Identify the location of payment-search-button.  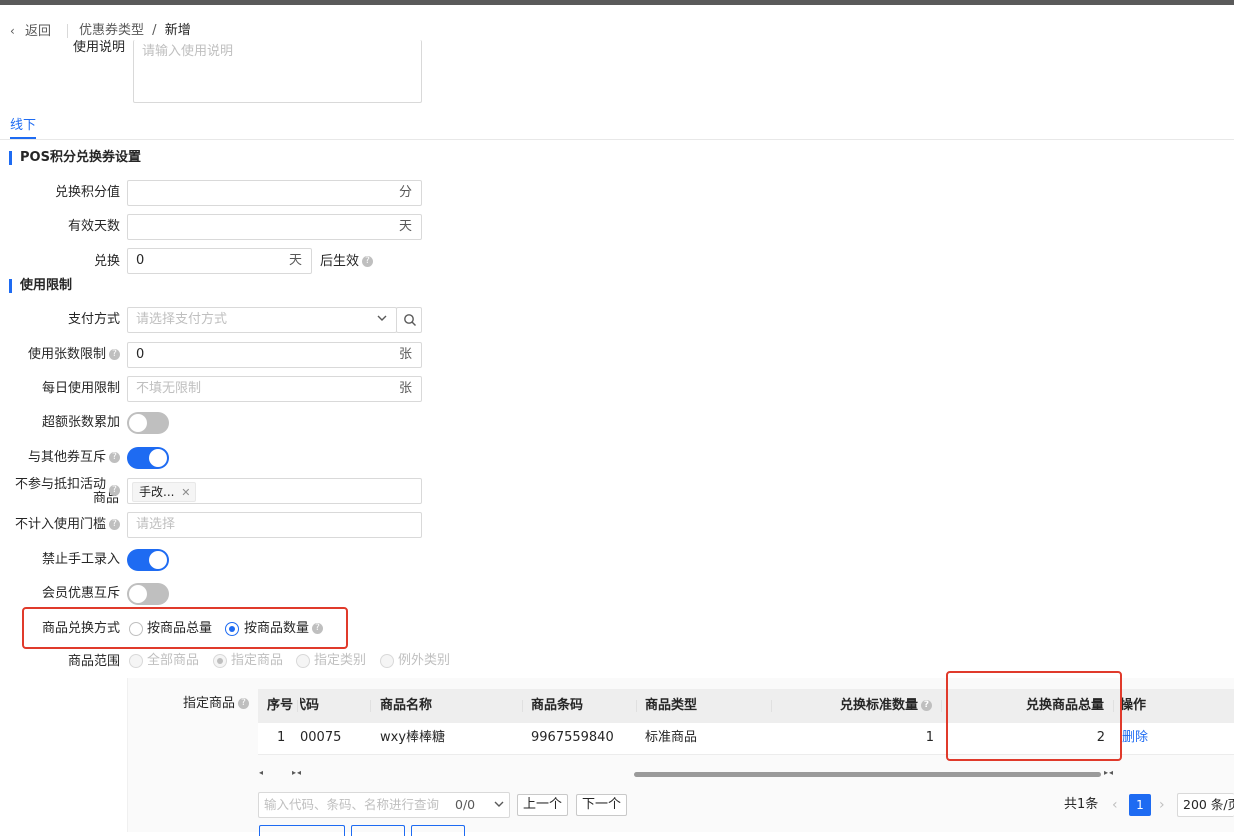
(409, 320).